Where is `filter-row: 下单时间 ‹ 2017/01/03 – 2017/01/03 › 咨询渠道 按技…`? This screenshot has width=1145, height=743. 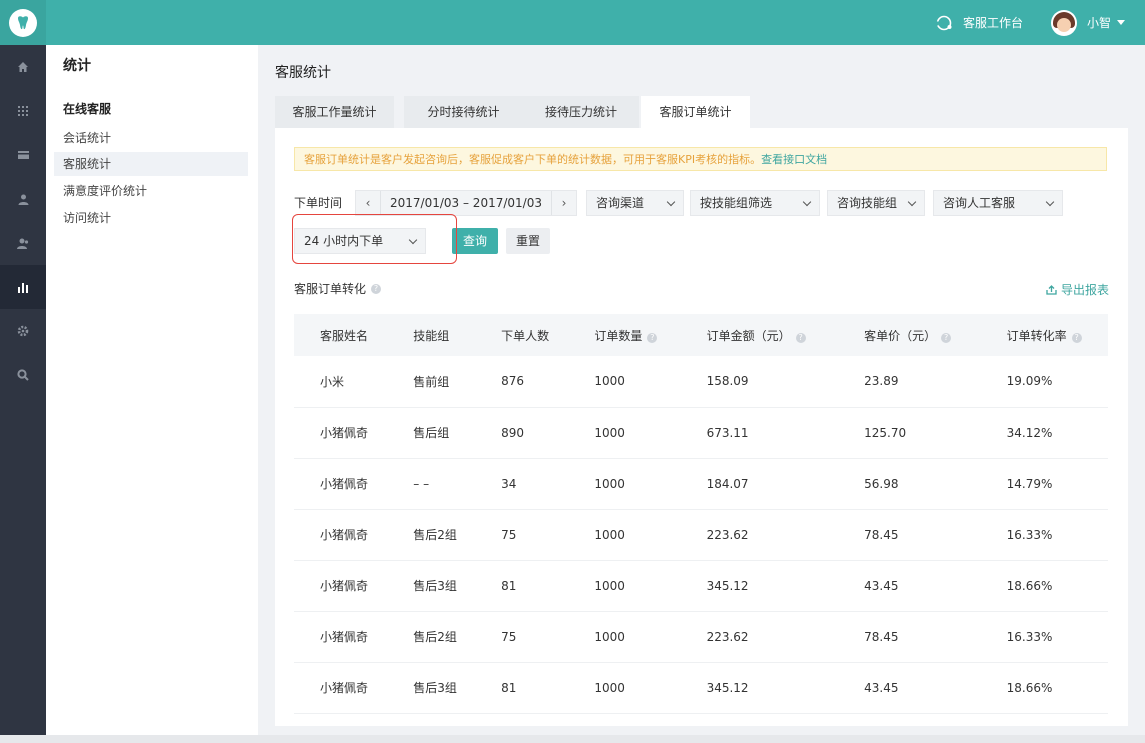 filter-row: 下单时间 ‹ 2017/01/03 – 2017/01/03 › 咨询渠道 按技… is located at coordinates (704, 203).